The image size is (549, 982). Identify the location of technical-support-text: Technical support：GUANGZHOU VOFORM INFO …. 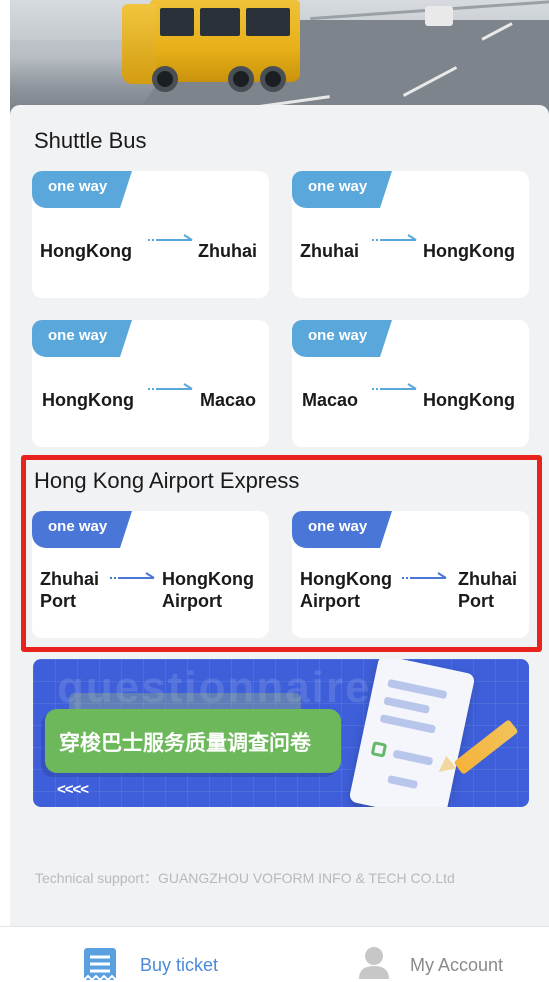
(245, 878).